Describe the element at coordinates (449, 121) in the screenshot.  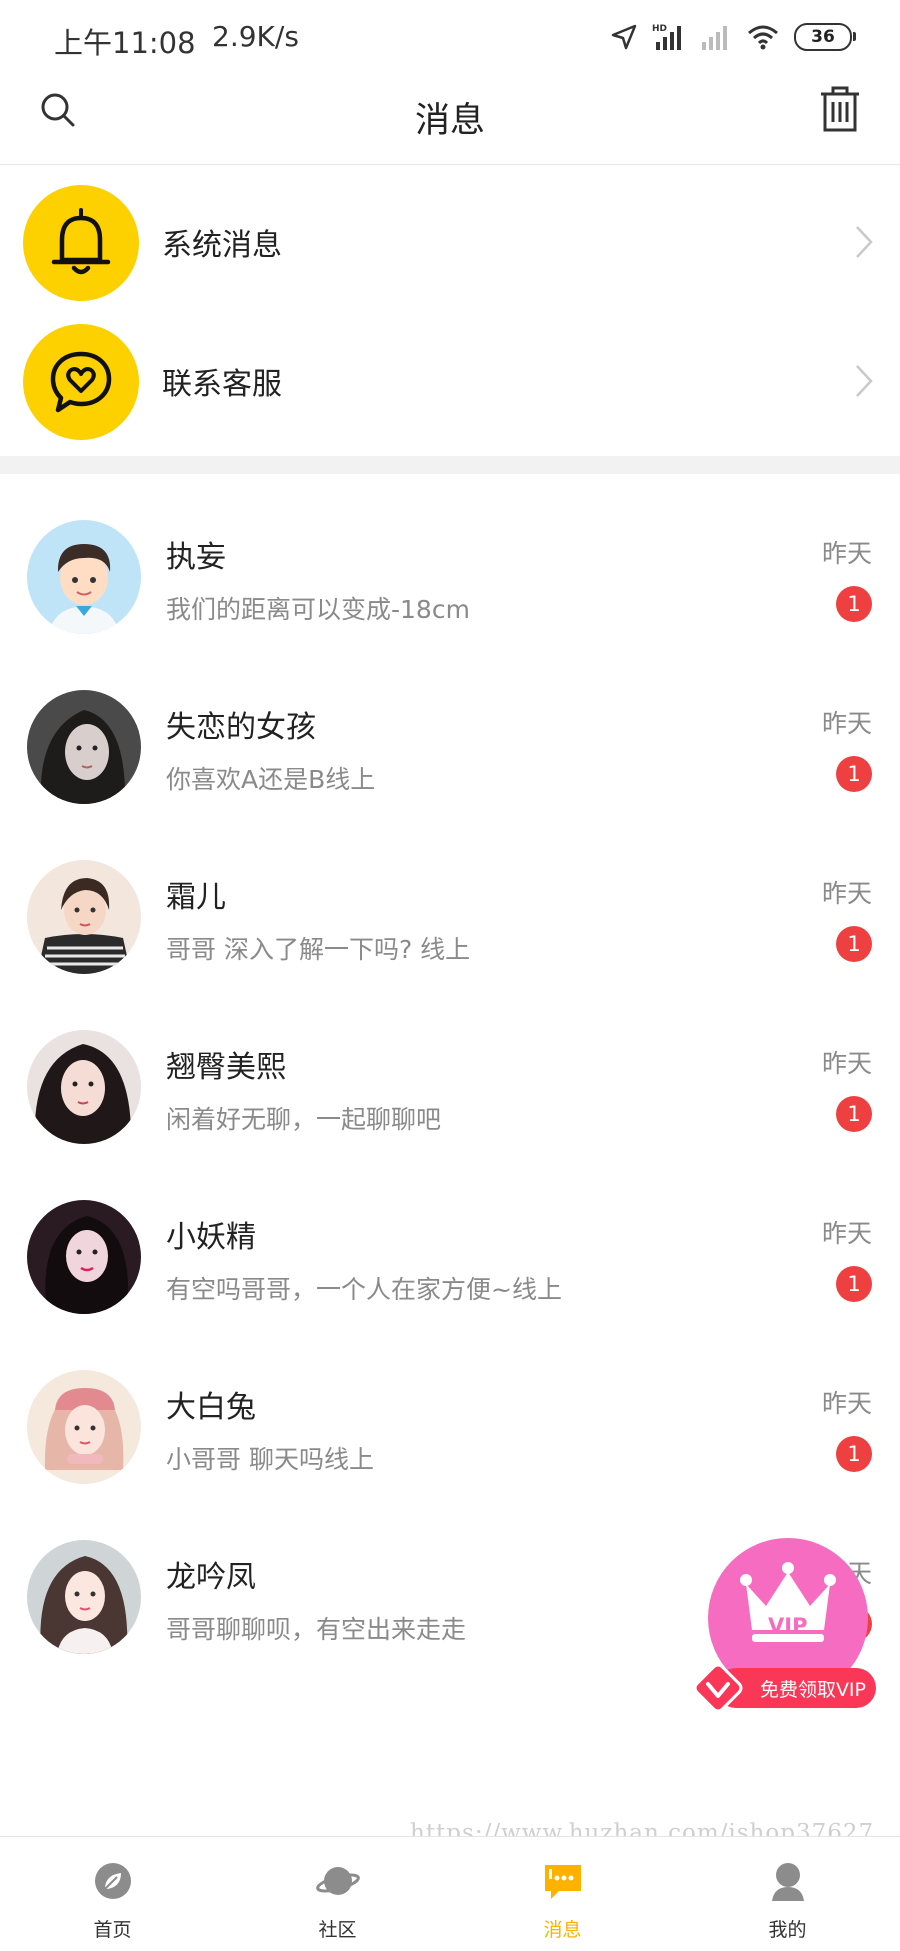
I see `page-title: 消息` at that location.